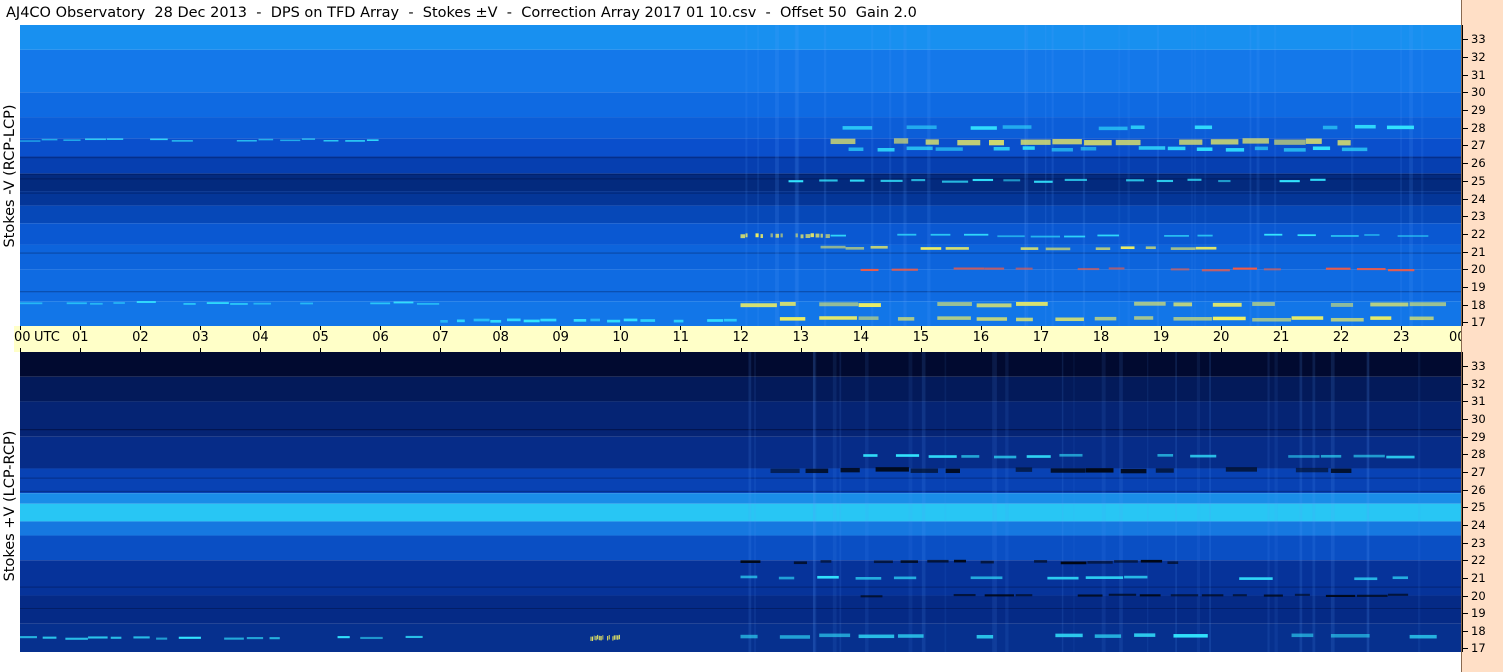 Image resolution: width=1503 pixels, height=672 pixels. Describe the element at coordinates (1101, 337) in the screenshot. I see `time-label: 18` at that location.